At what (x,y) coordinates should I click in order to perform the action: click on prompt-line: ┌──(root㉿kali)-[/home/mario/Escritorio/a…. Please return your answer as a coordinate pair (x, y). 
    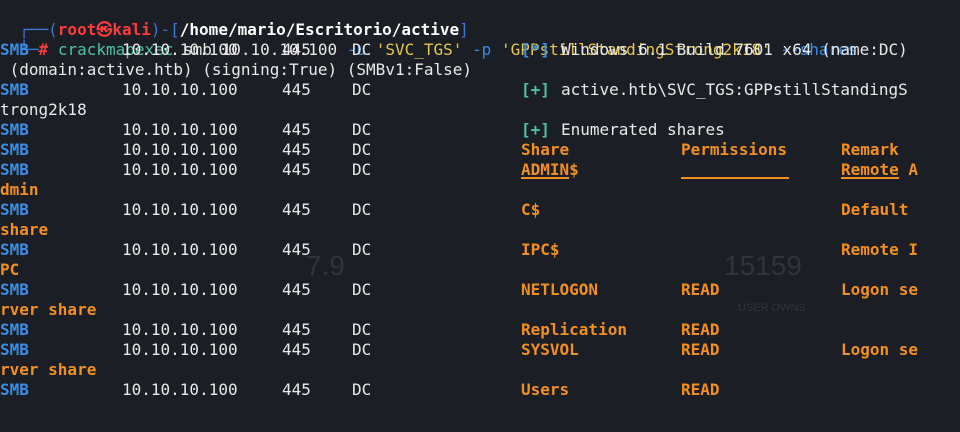
    Looking at the image, I should click on (234, 19).